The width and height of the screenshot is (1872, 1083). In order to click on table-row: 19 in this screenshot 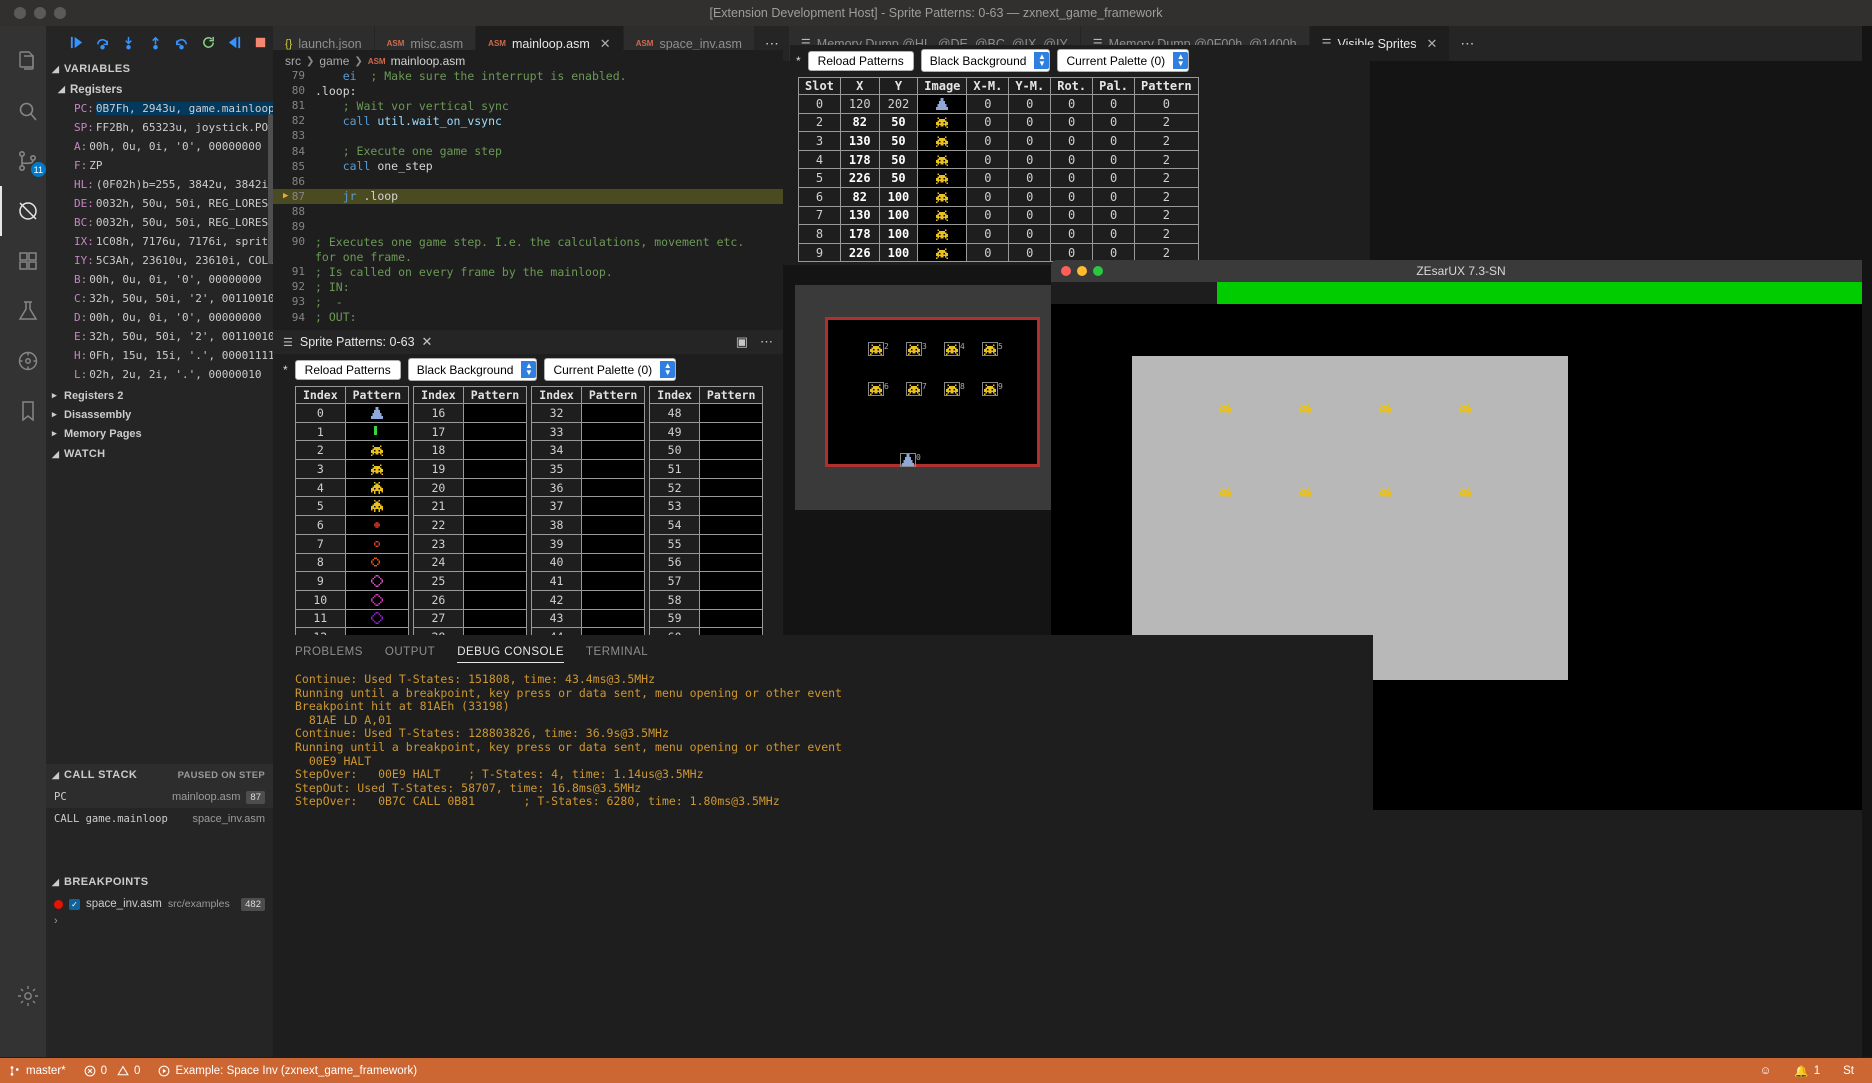, I will do `click(470, 469)`.